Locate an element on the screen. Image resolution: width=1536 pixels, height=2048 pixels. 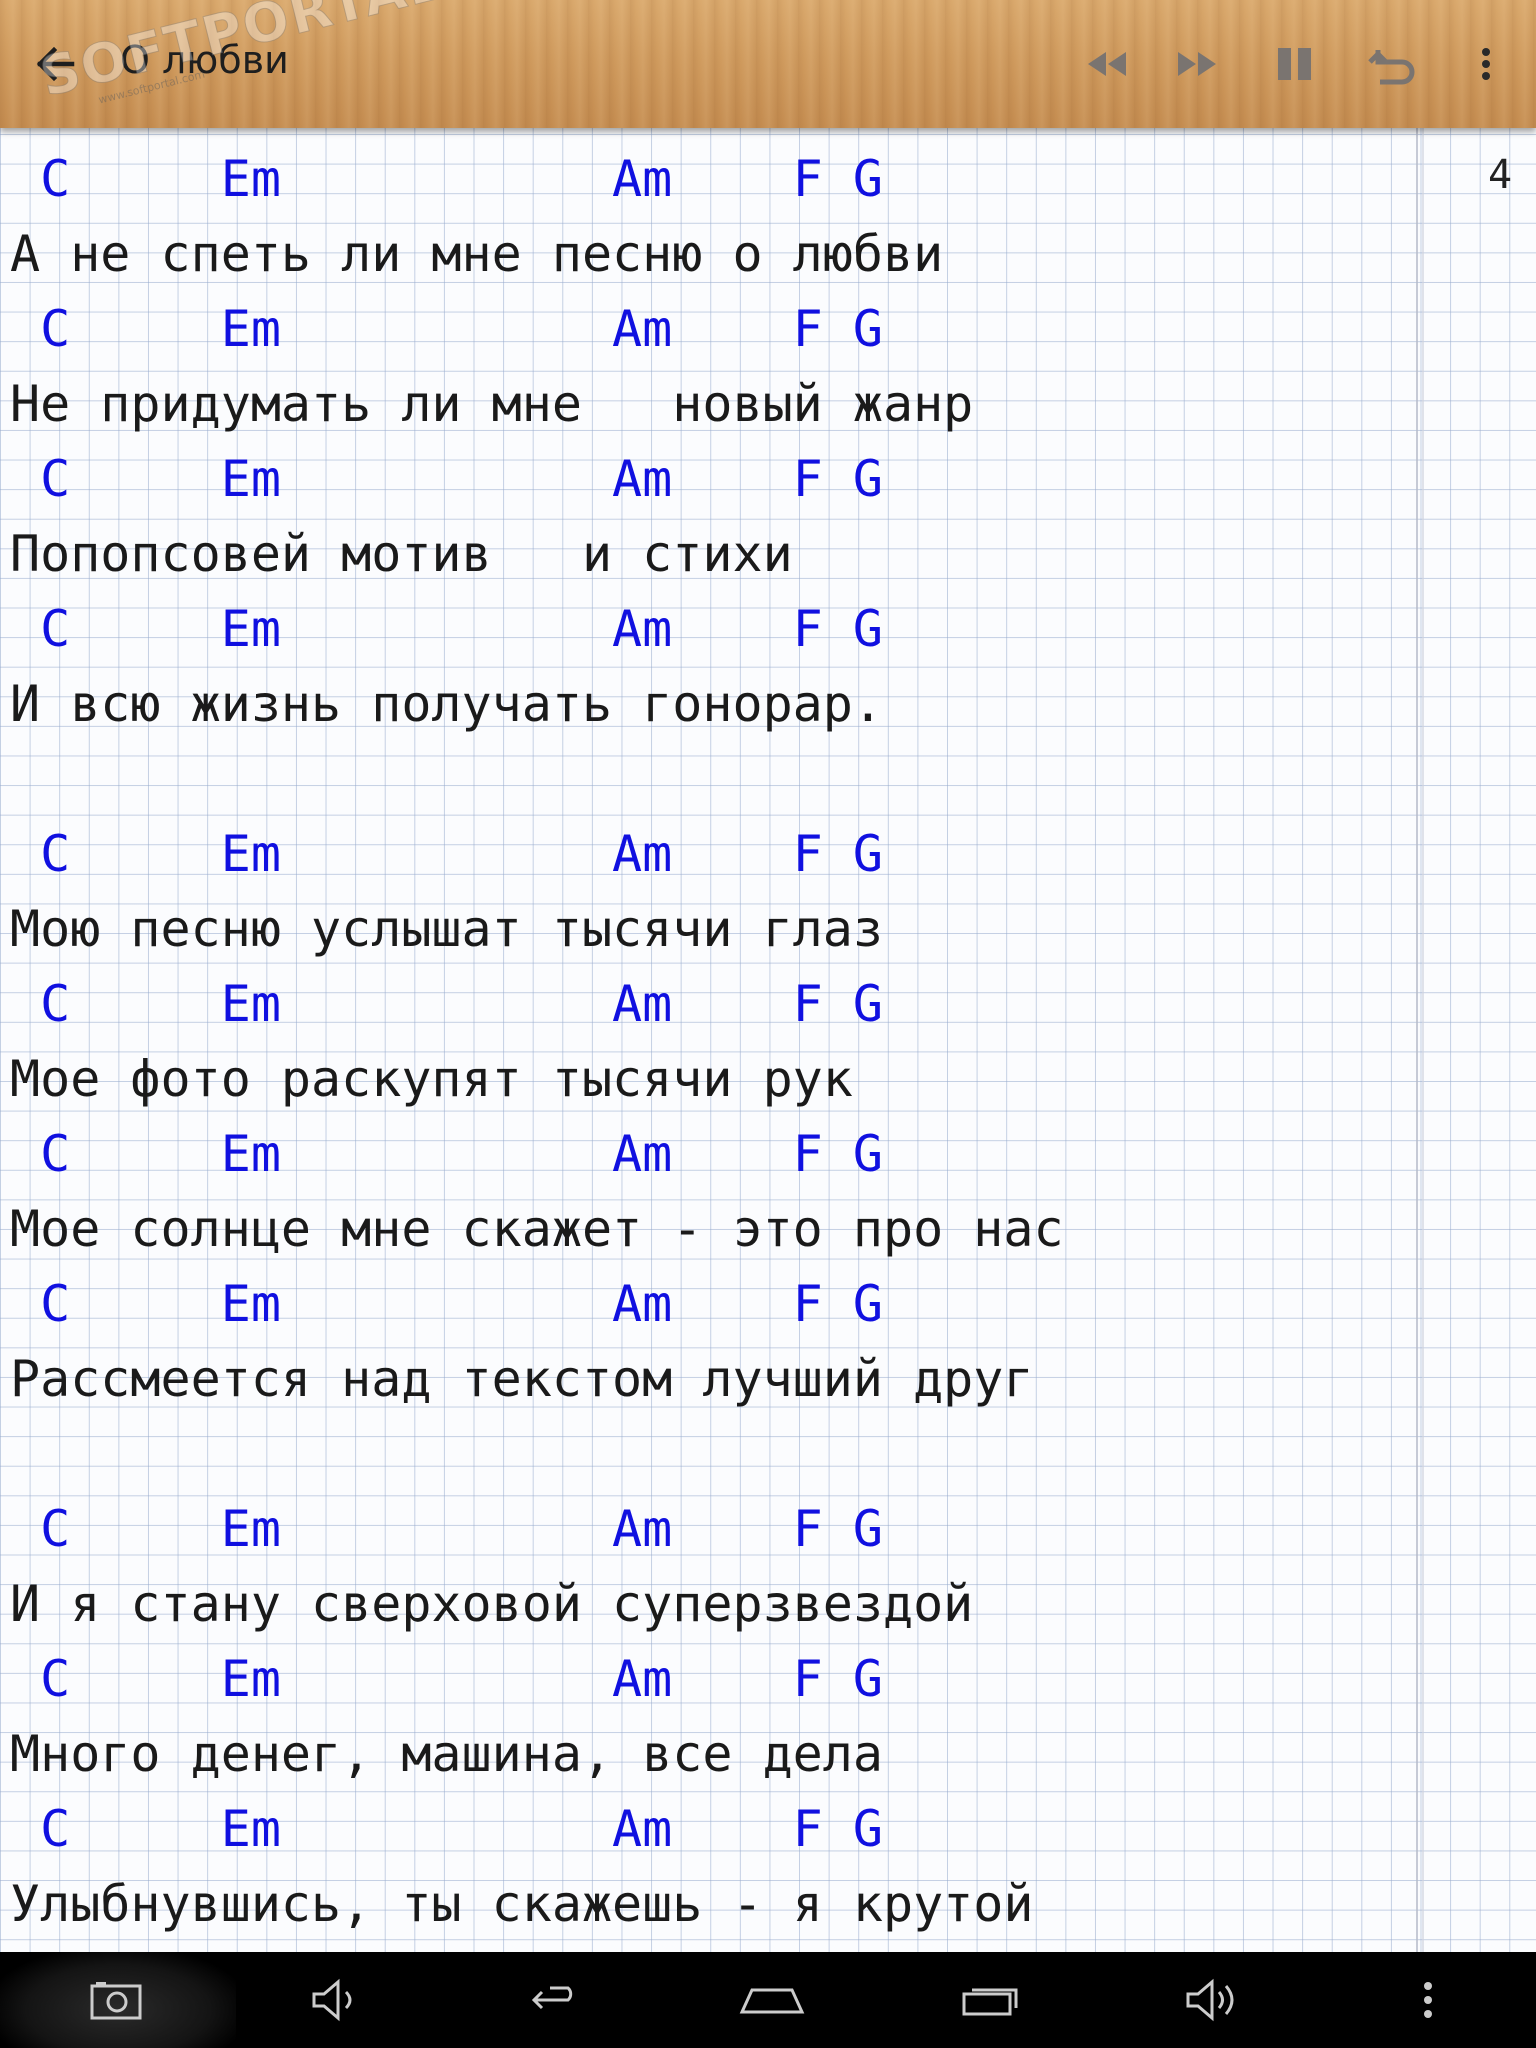
system-navigation-bar is located at coordinates (768, 2000).